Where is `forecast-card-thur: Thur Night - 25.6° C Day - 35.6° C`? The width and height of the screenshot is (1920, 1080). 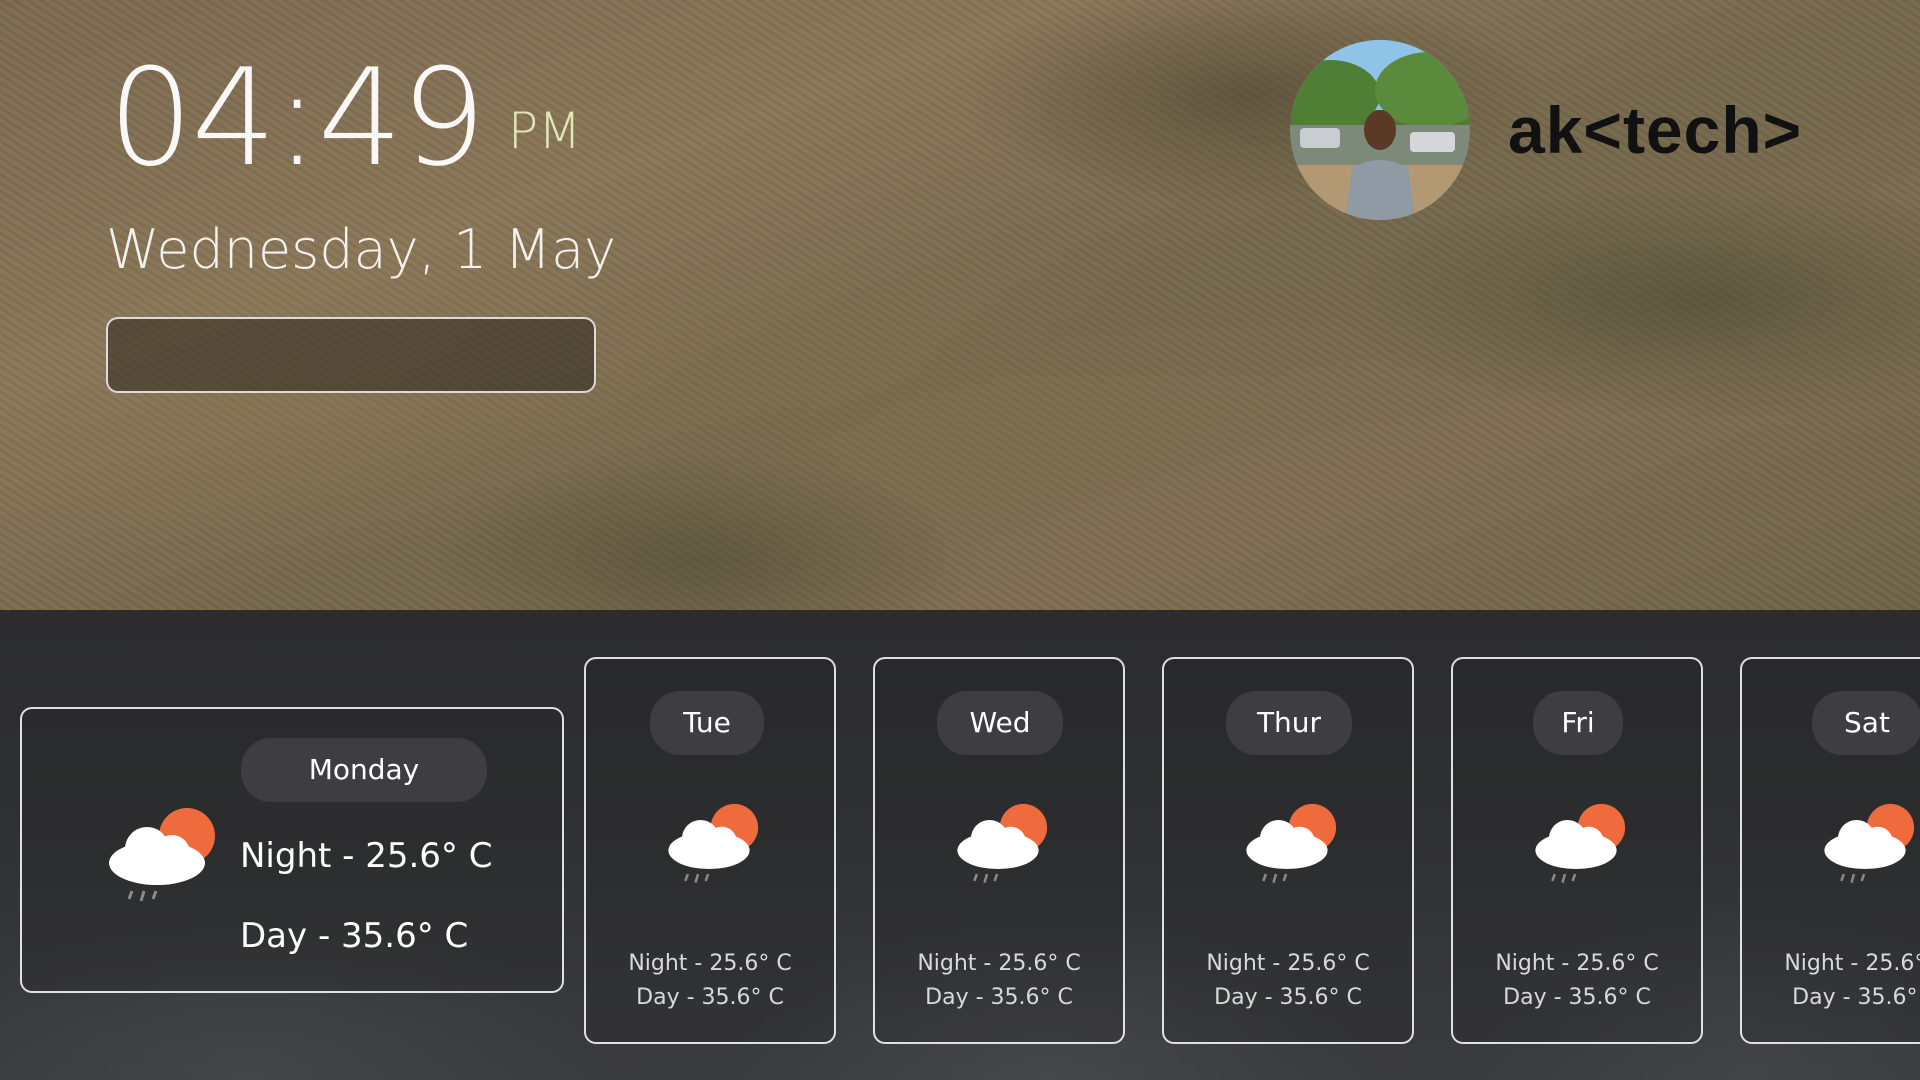
forecast-card-thur: Thur Night - 25.6° C Day - 35.6° C is located at coordinates (1288, 850).